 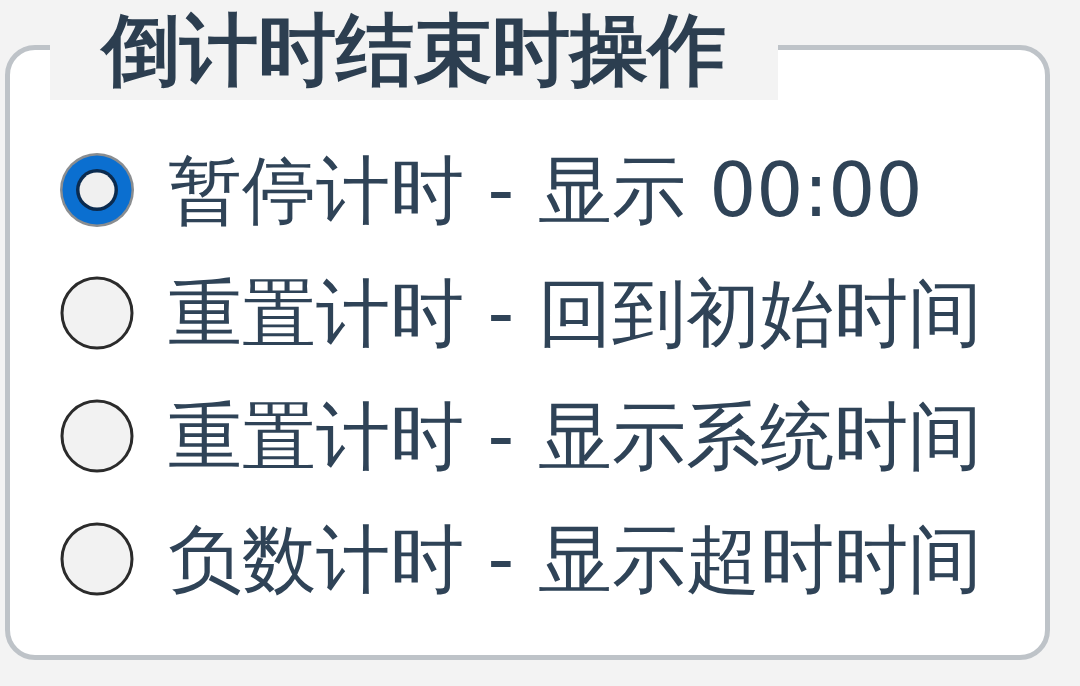 What do you see at coordinates (575, 435) in the screenshot?
I see `option-label: 重置计时 - 显示系统时间` at bounding box center [575, 435].